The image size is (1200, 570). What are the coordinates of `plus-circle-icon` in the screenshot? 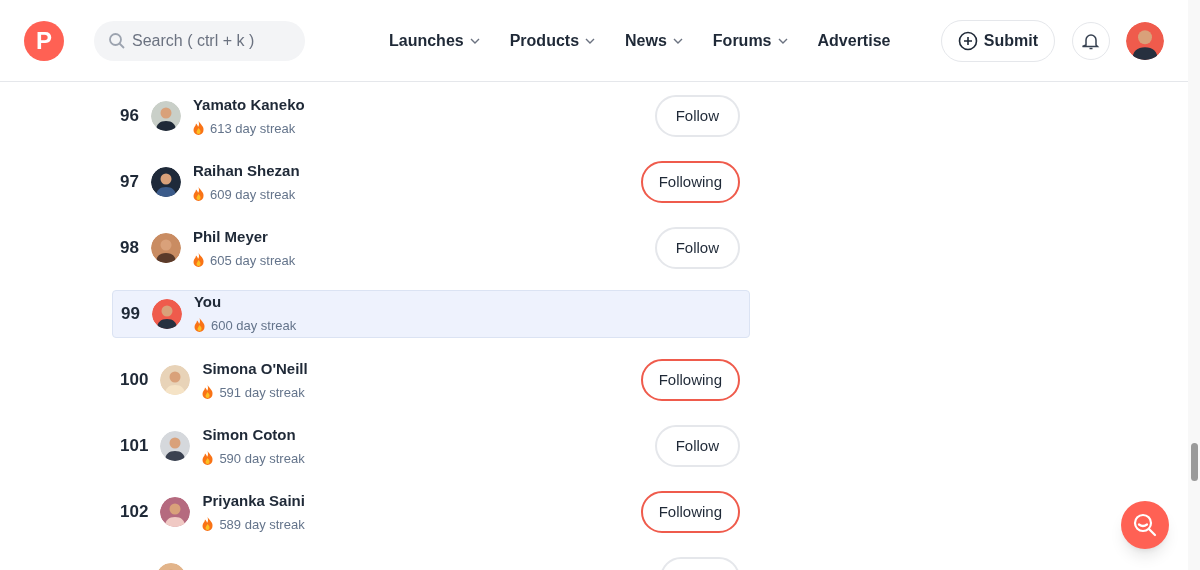 It's located at (967, 40).